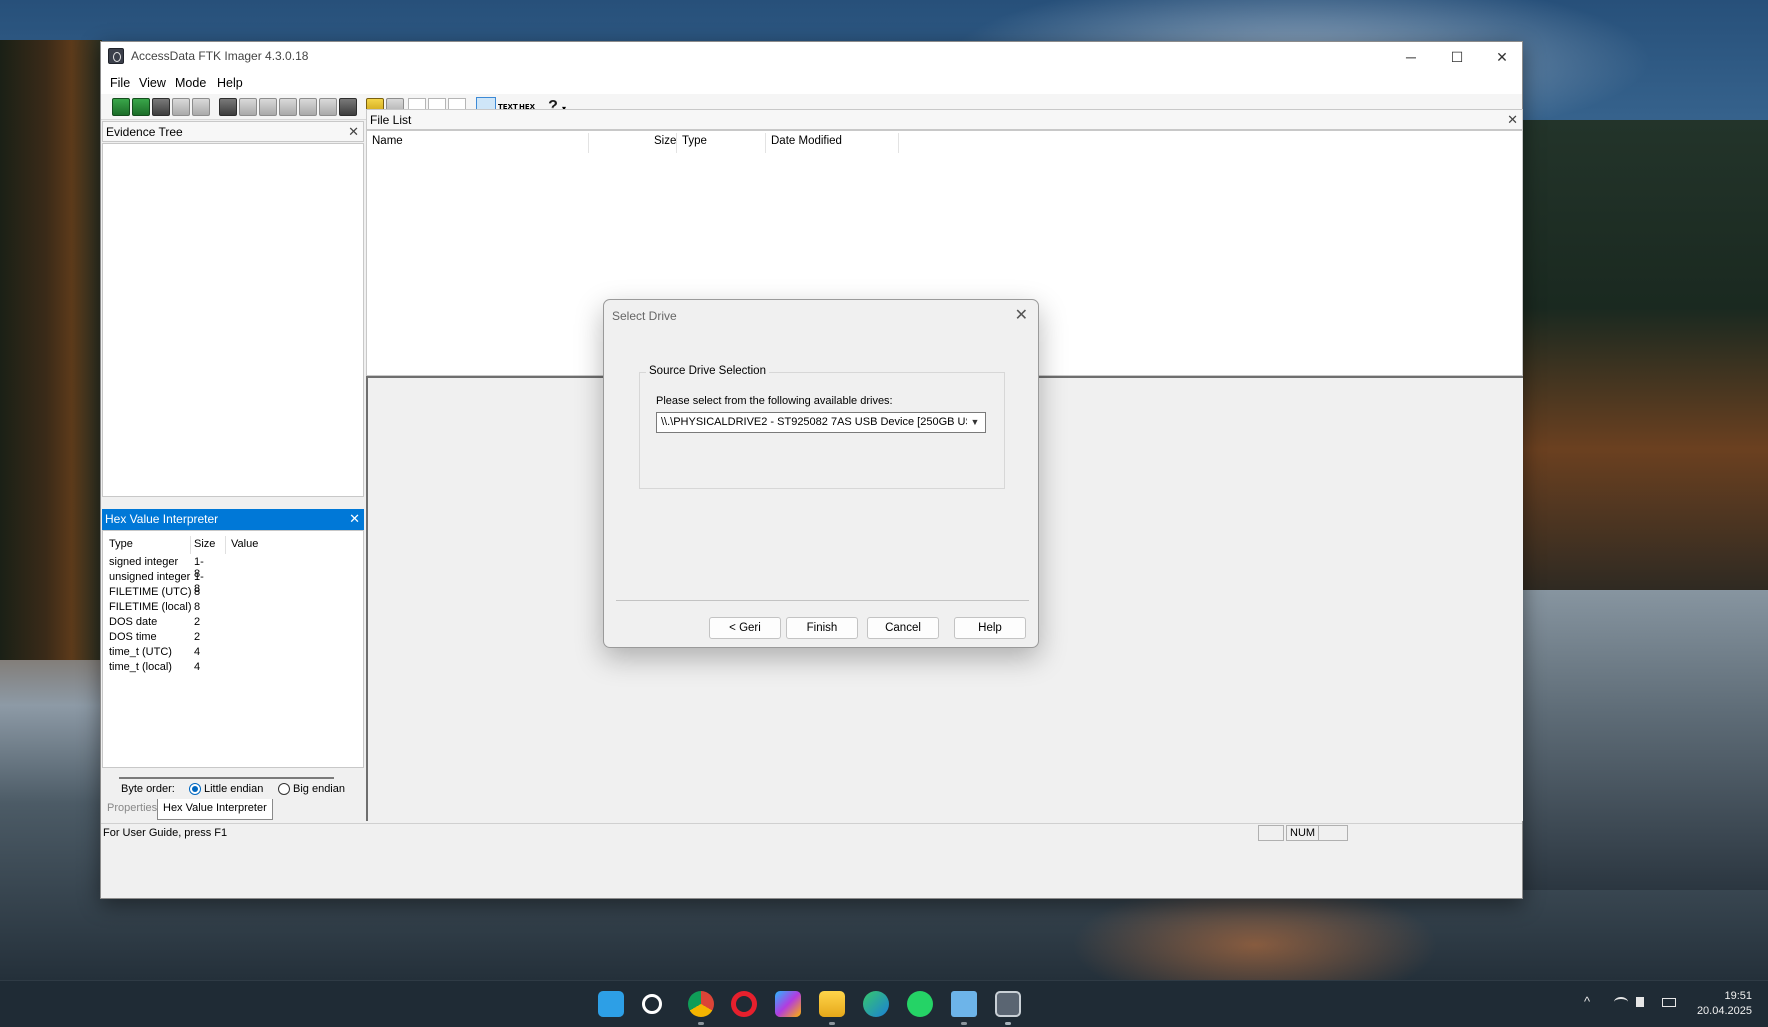  Describe the element at coordinates (154, 544) in the screenshot. I see `hvi-col-type: Type` at that location.